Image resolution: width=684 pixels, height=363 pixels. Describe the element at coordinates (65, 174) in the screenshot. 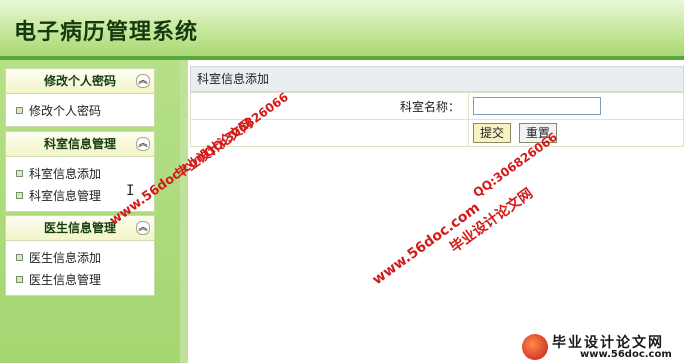

I see `sidebar-item-label: 科室信息添加` at that location.